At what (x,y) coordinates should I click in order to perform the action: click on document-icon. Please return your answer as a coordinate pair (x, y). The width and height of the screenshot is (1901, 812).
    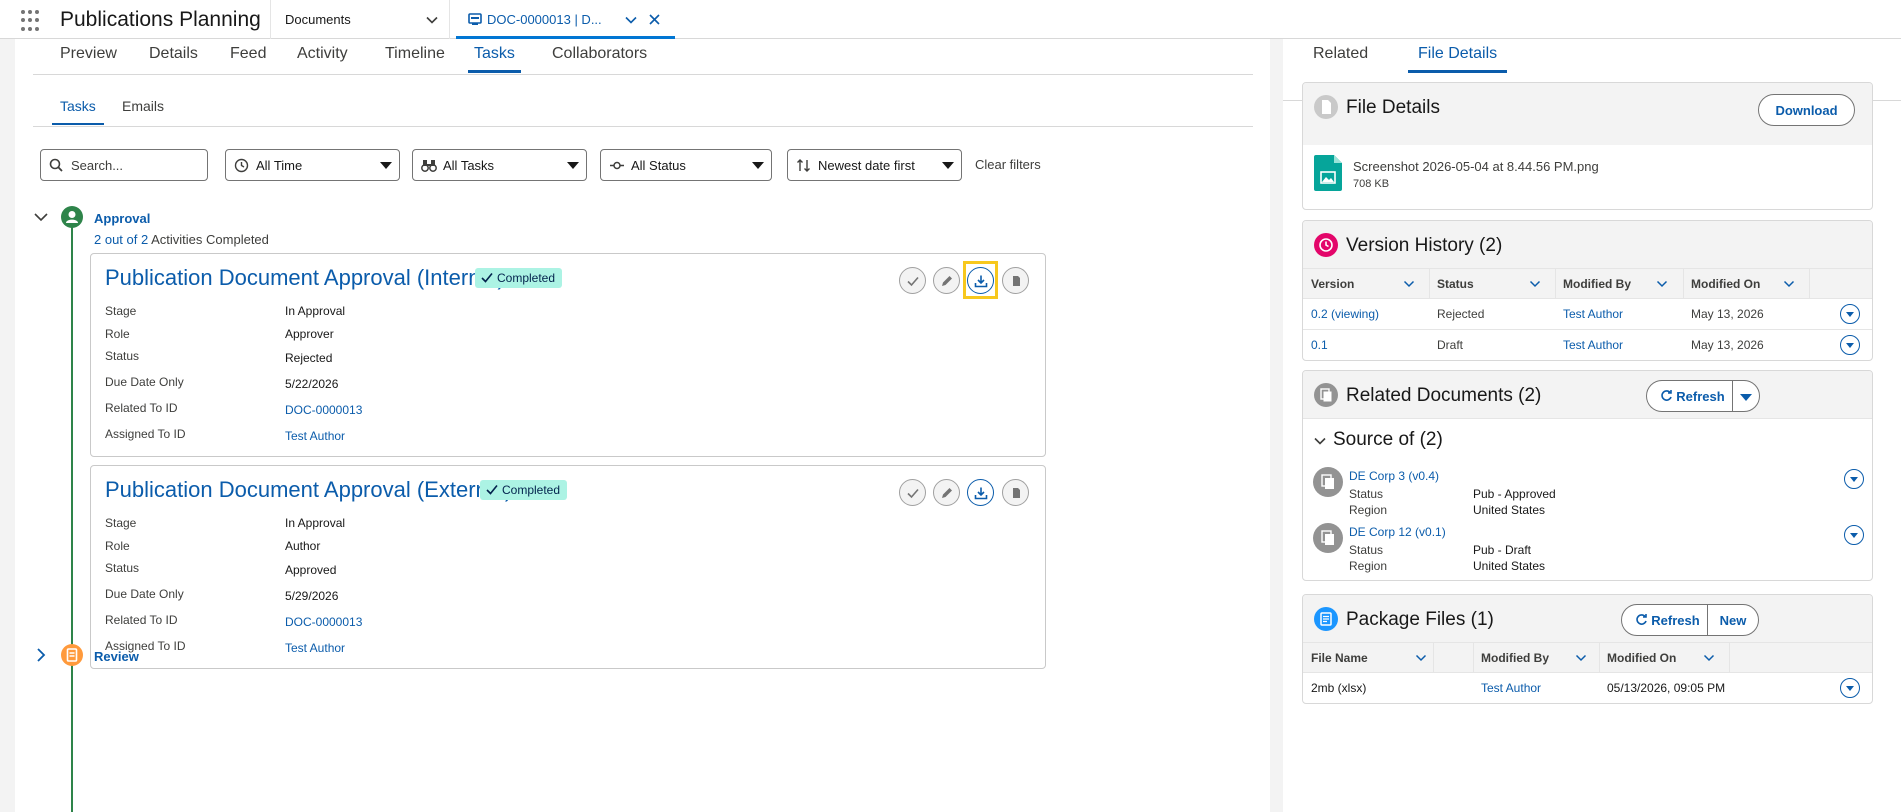
    Looking at the image, I should click on (1328, 482).